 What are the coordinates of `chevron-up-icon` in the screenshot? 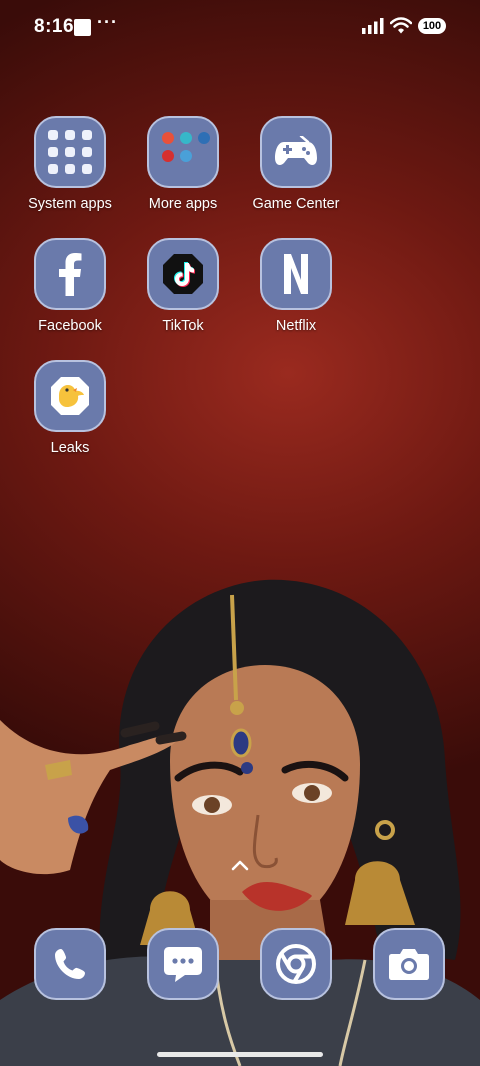 It's located at (240, 865).